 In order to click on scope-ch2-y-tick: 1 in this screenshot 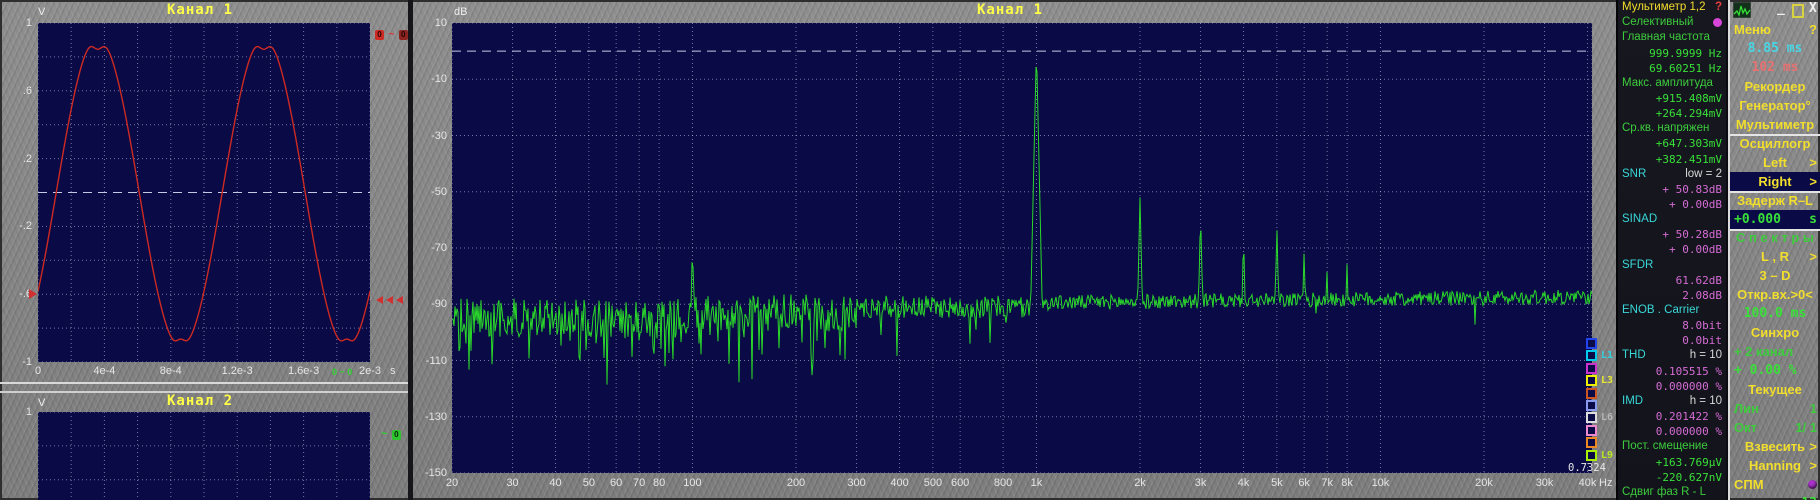, I will do `click(28, 412)`.